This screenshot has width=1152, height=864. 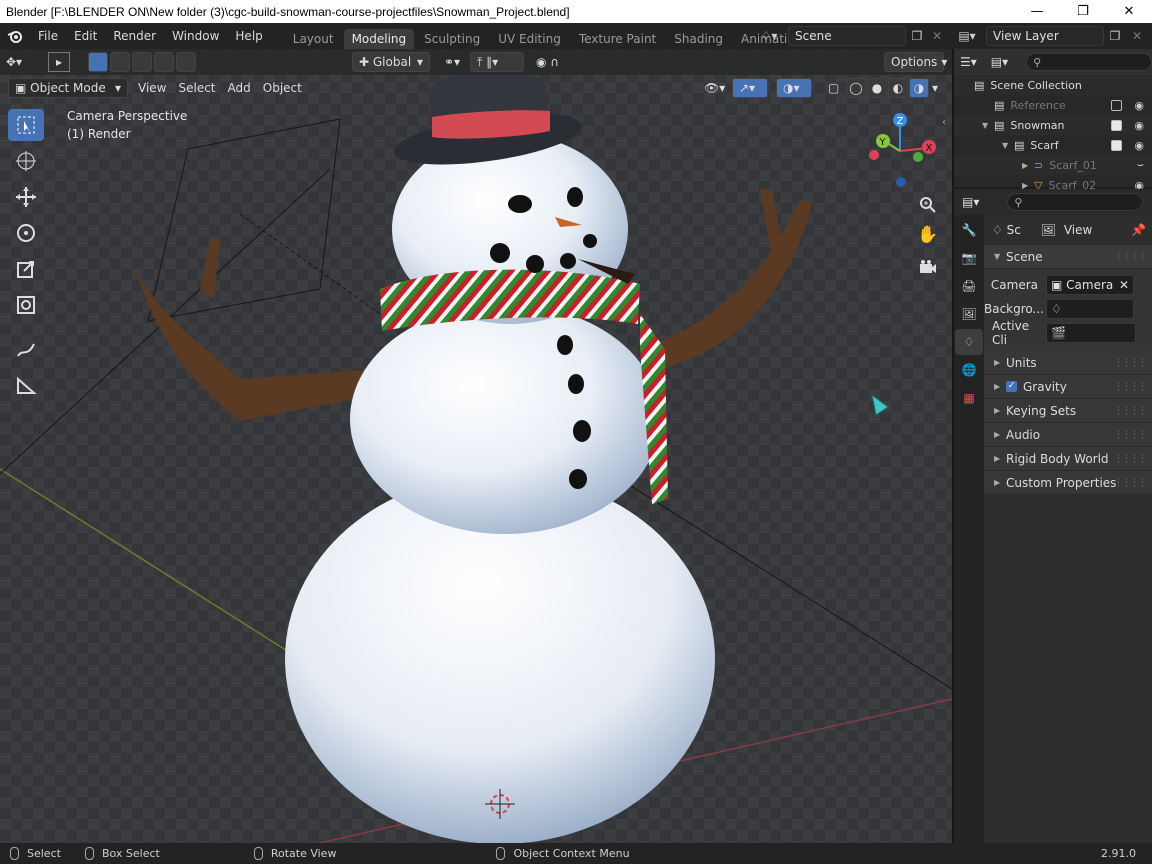 What do you see at coordinates (85, 36) in the screenshot?
I see `menu-edit: Edit` at bounding box center [85, 36].